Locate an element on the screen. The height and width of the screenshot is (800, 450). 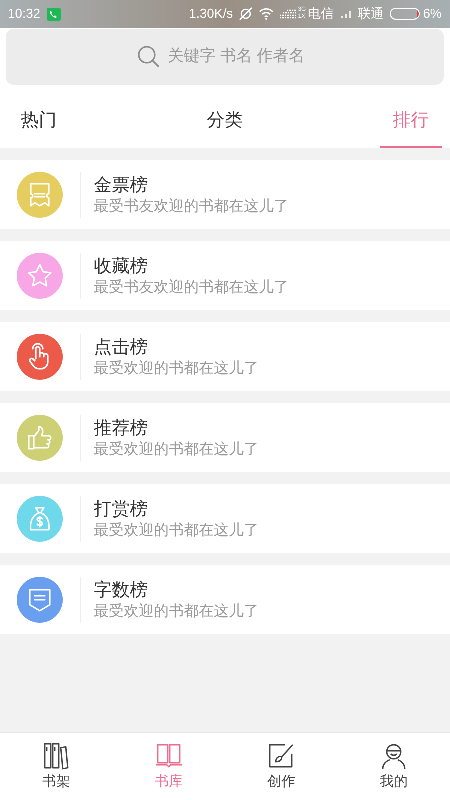
carrier-name: 联通 is located at coordinates (371, 14).